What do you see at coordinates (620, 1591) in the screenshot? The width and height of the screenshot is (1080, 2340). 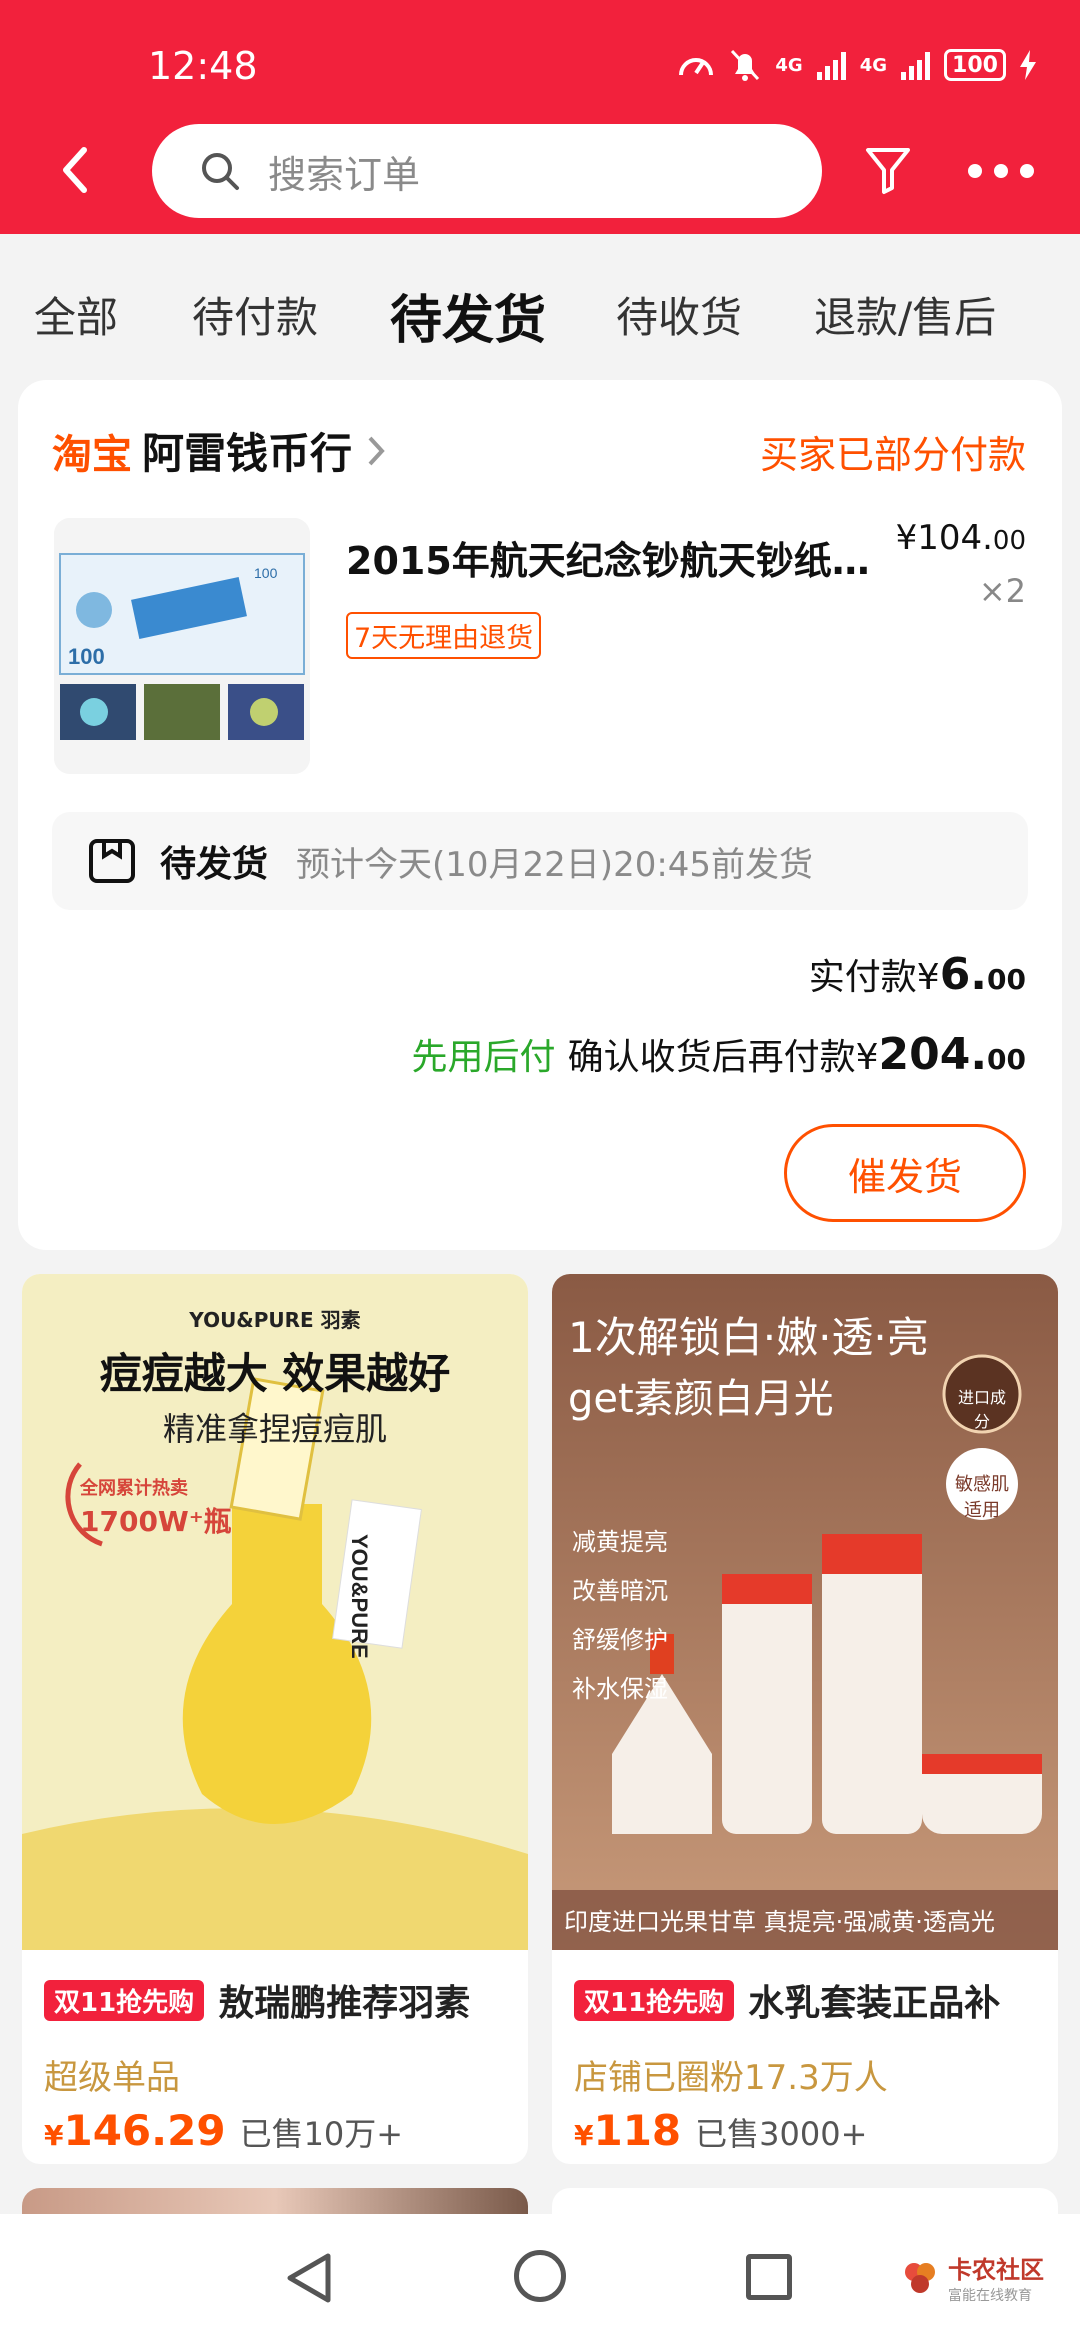 I see `benefit-item: 改善暗沉` at bounding box center [620, 1591].